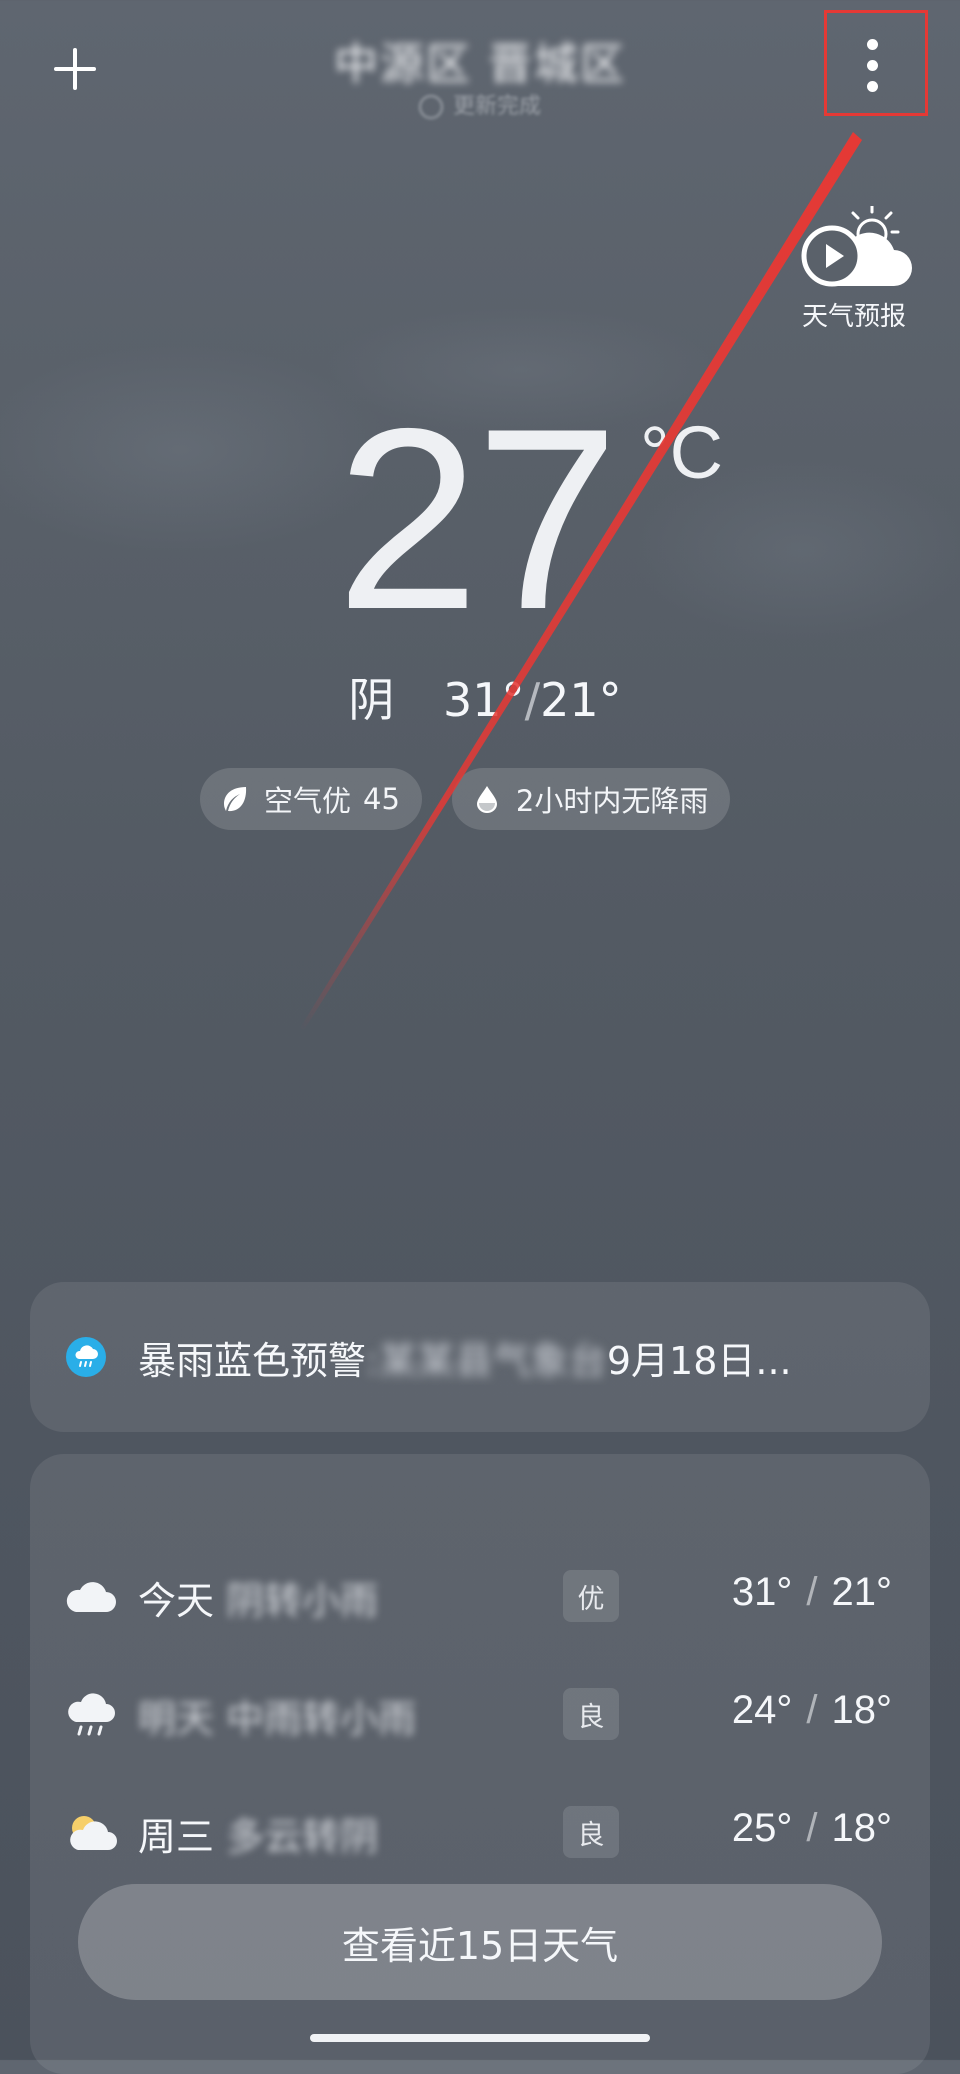 Image resolution: width=960 pixels, height=2074 pixels. I want to click on annotation-highlight-box, so click(876, 63).